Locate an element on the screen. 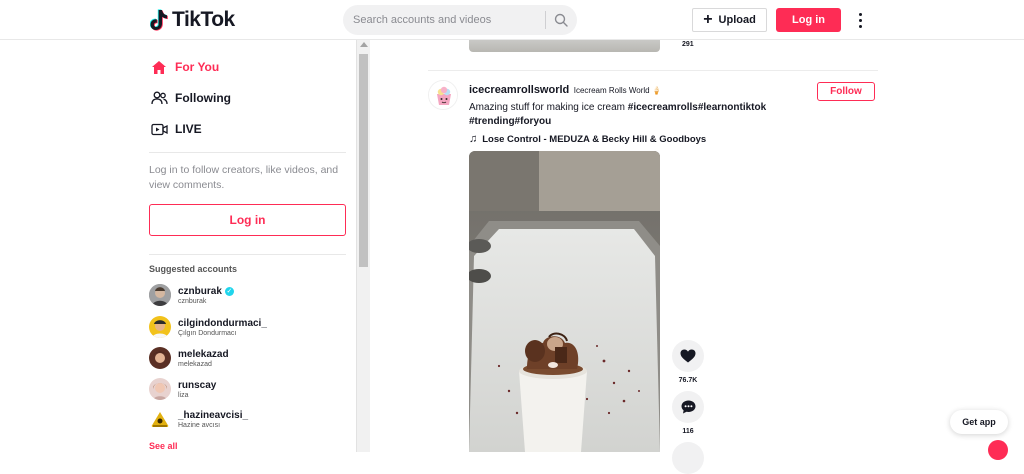 This screenshot has width=1024, height=474. post-username: icecreamrollsworld is located at coordinates (519, 90).